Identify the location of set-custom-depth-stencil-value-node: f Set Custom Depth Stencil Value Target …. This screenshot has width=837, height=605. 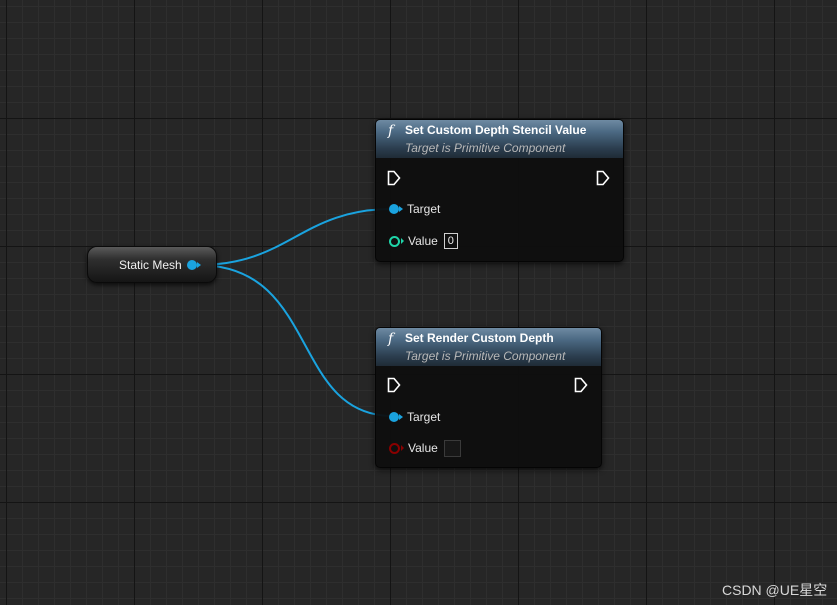
(499, 190).